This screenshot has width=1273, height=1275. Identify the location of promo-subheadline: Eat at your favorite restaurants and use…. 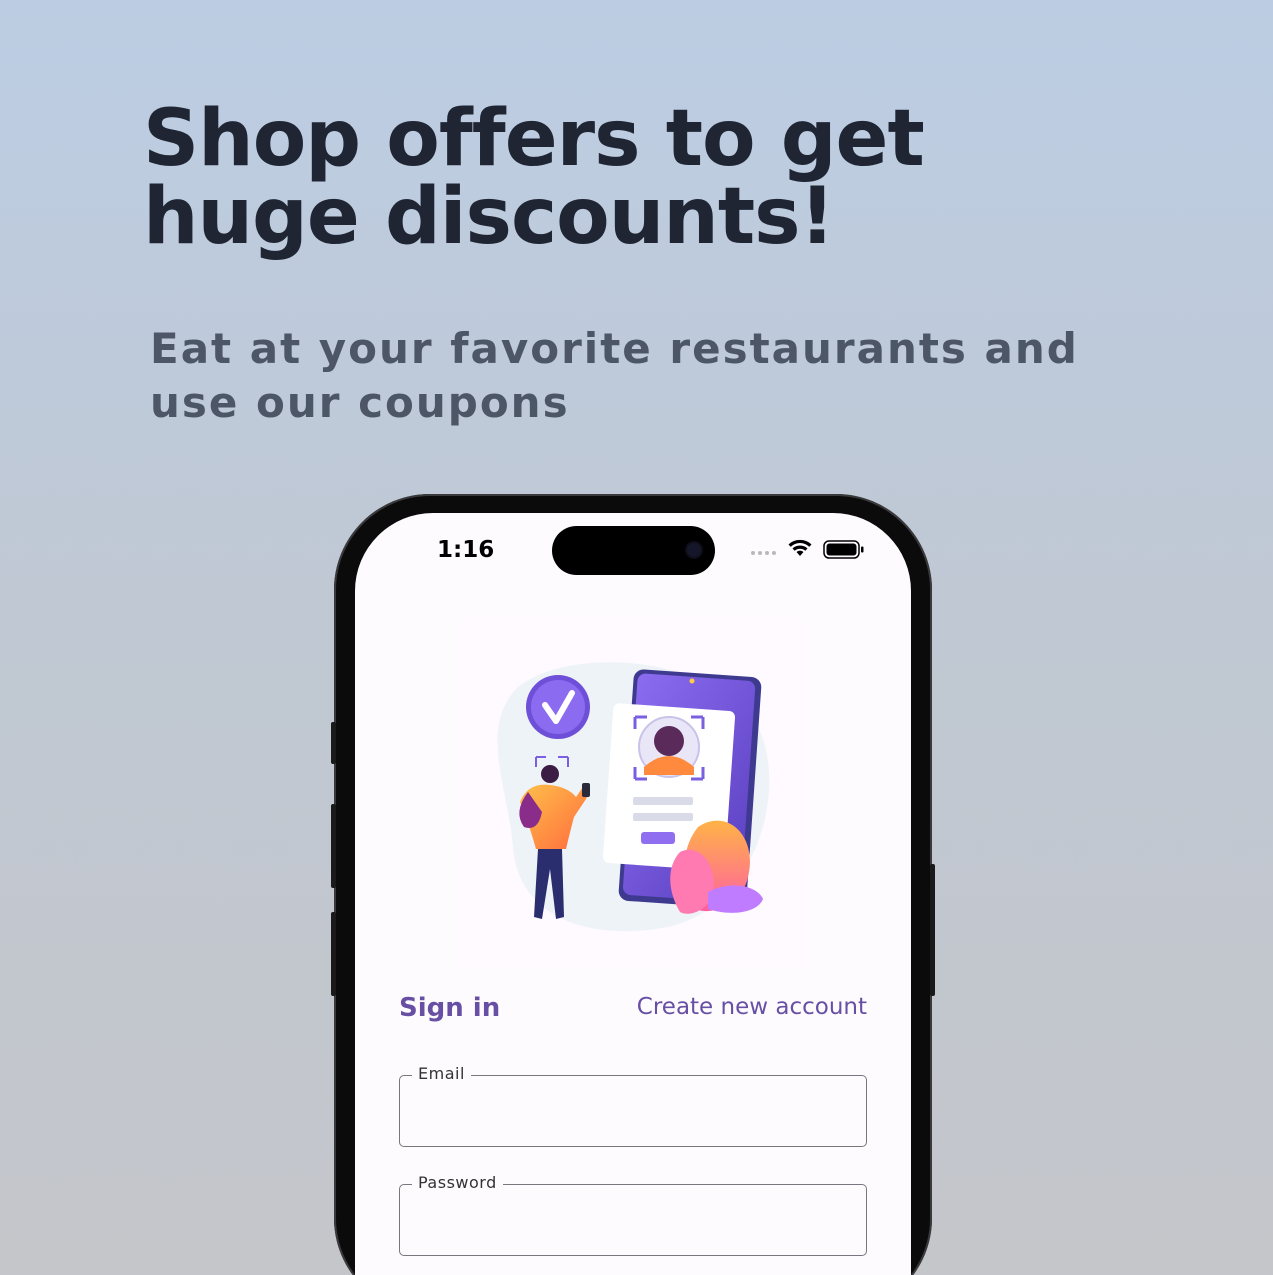
(614, 375).